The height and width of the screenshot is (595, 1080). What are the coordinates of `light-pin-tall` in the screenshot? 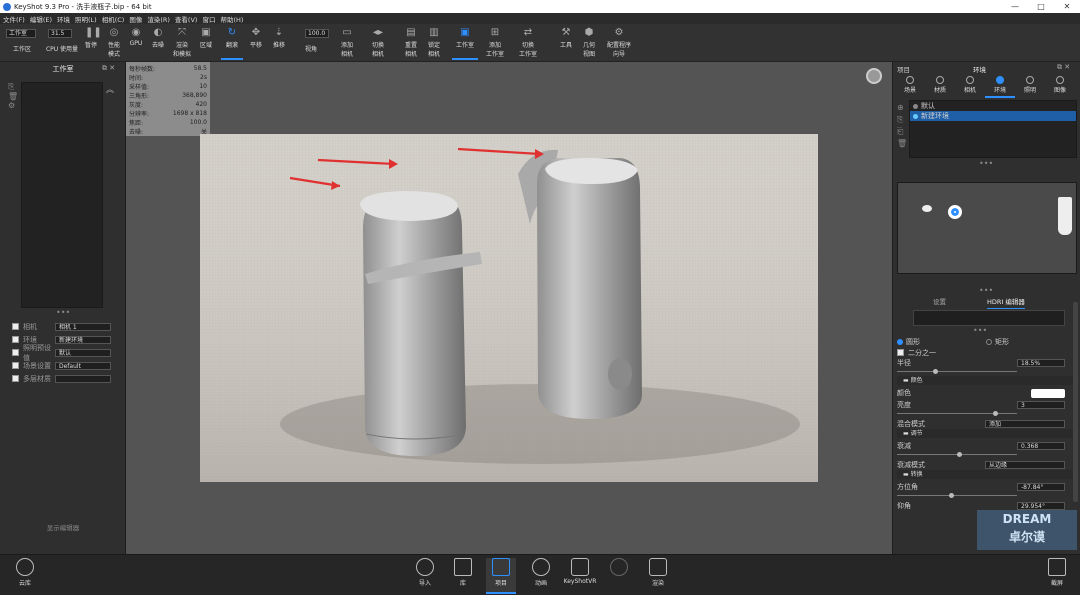 It's located at (1065, 216).